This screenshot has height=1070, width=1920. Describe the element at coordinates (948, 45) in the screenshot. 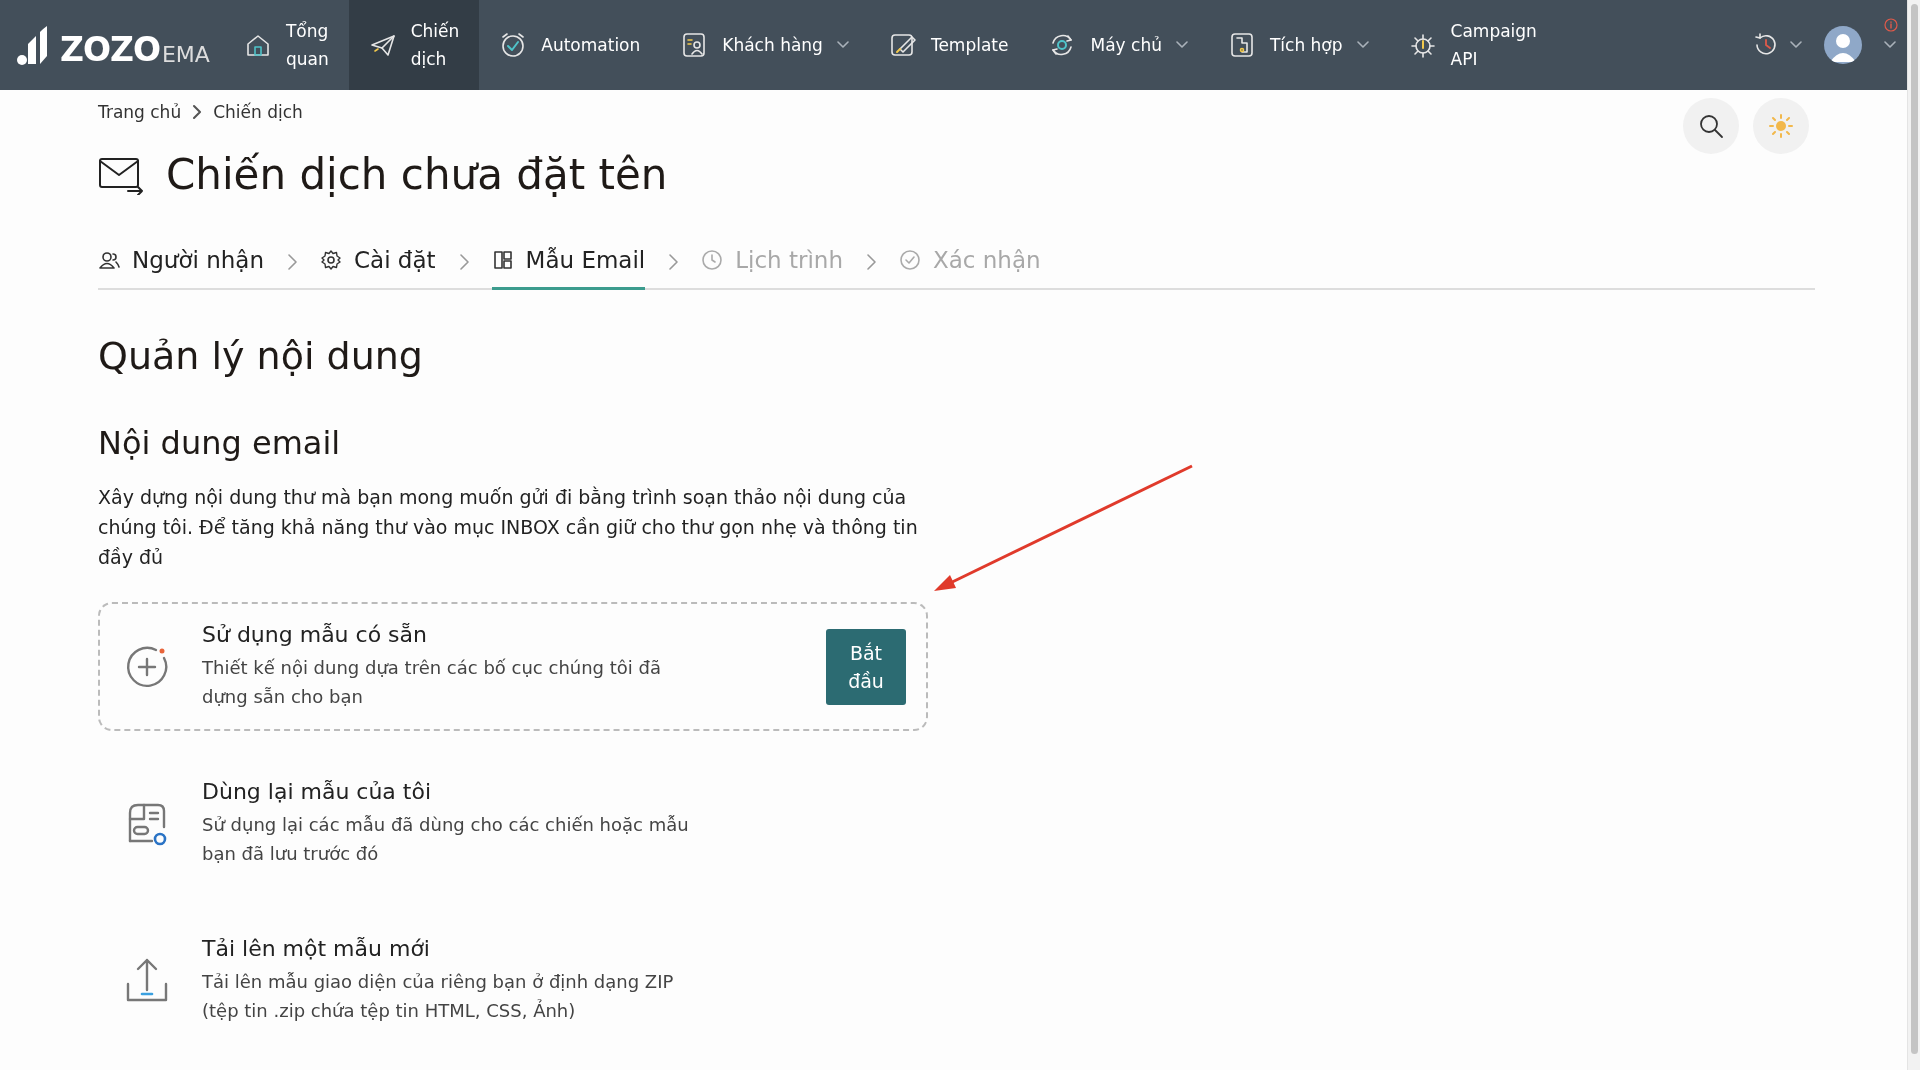

I see `nav-item: Template` at that location.